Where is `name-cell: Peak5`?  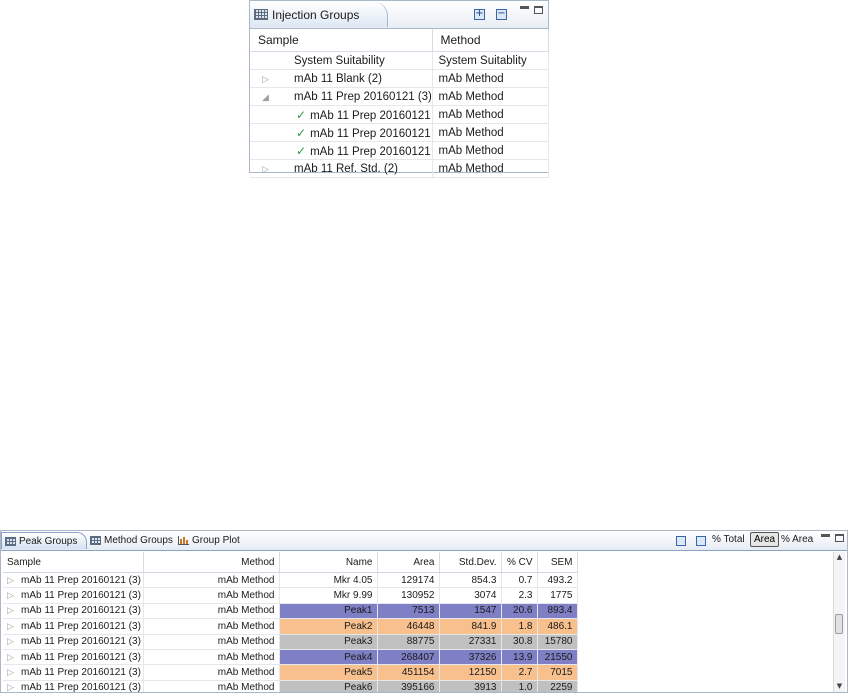 name-cell: Peak5 is located at coordinates (328, 672).